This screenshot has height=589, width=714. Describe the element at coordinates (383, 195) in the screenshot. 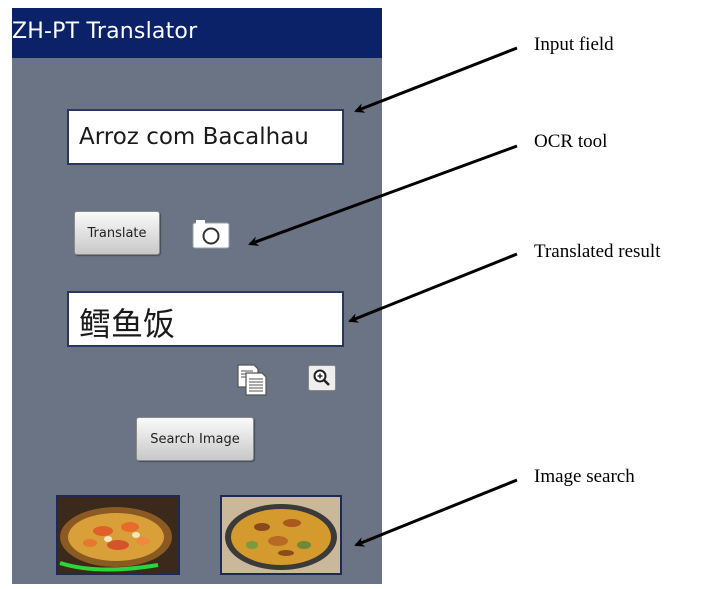

I see `arrow-ocr-tool` at that location.